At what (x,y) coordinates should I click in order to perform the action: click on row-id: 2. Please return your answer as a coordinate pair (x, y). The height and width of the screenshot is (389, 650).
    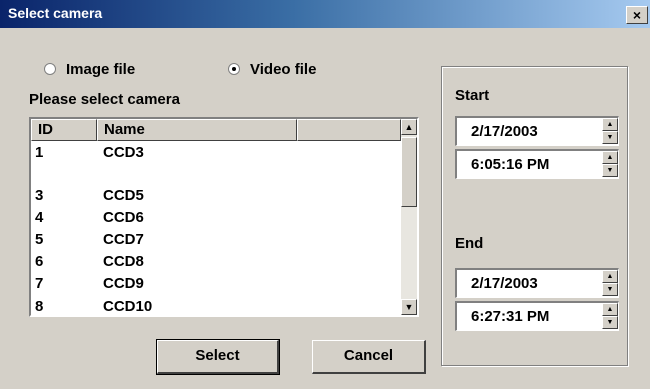
    Looking at the image, I should click on (39, 173).